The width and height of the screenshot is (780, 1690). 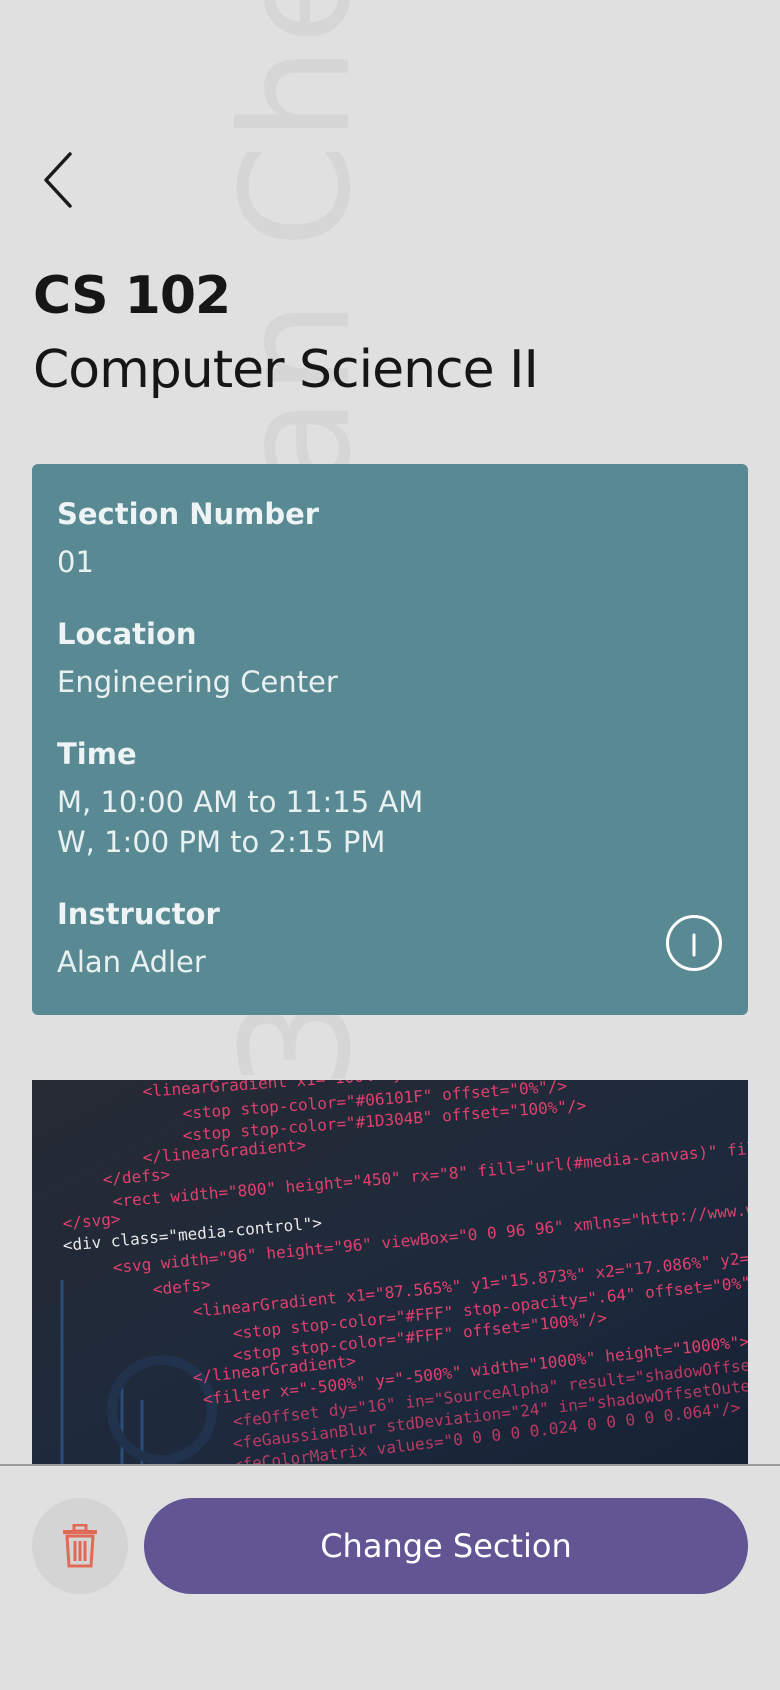 I want to click on info-icon, so click(x=694, y=945).